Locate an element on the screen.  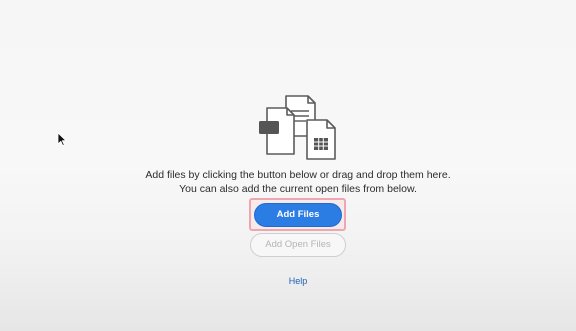
help-link: Help is located at coordinates (298, 281).